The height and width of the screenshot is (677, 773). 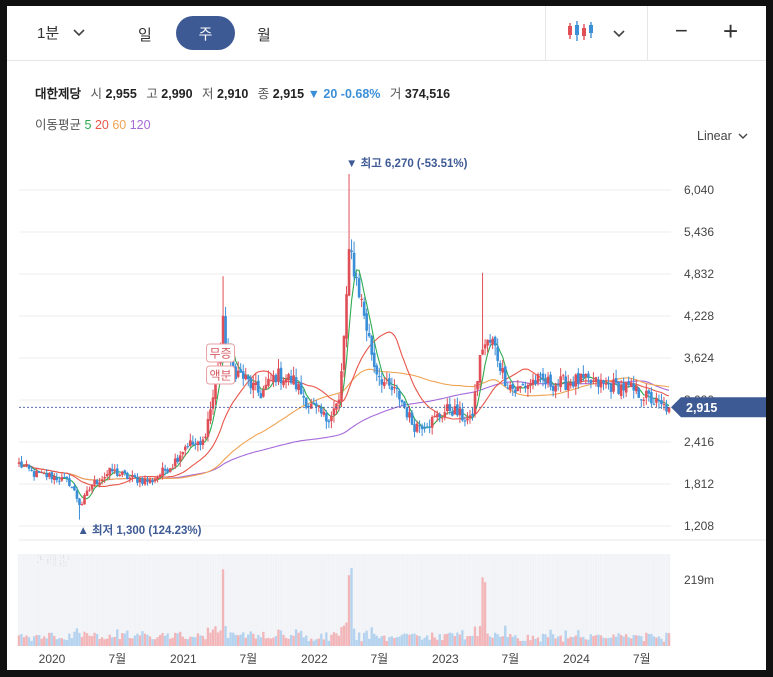 What do you see at coordinates (314, 659) in the screenshot?
I see `x-tick-label: 2022` at bounding box center [314, 659].